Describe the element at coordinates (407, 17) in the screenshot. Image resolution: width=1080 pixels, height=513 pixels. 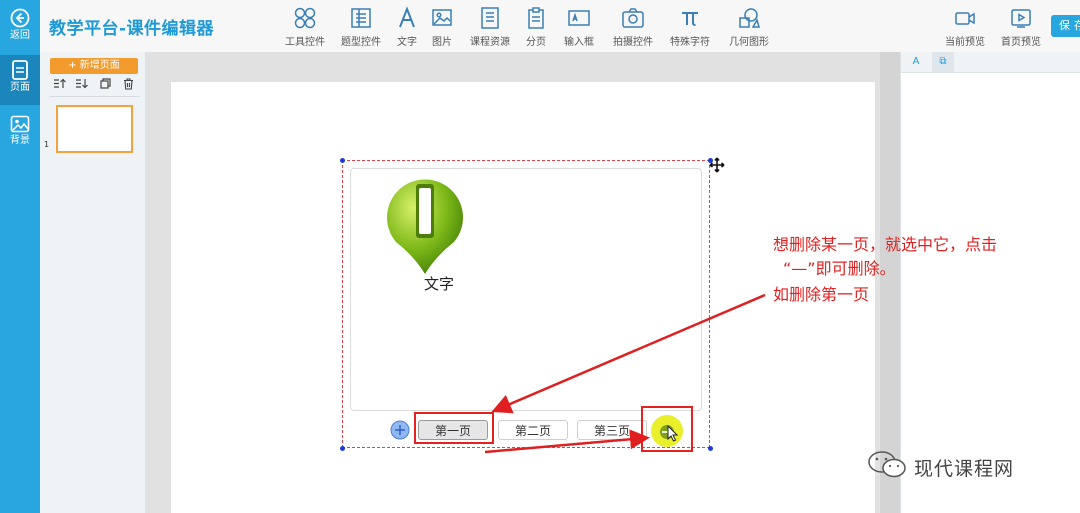
I see `text-icon` at that location.